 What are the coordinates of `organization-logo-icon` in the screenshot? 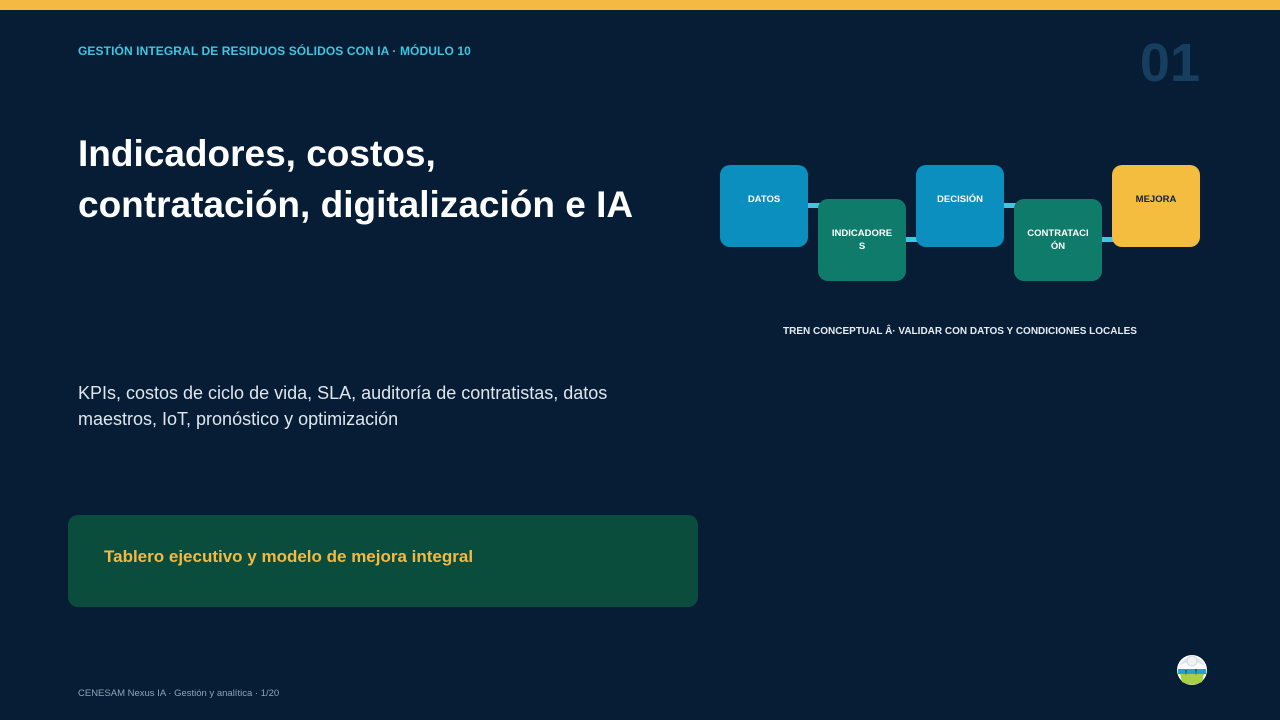 It's located at (1192, 670).